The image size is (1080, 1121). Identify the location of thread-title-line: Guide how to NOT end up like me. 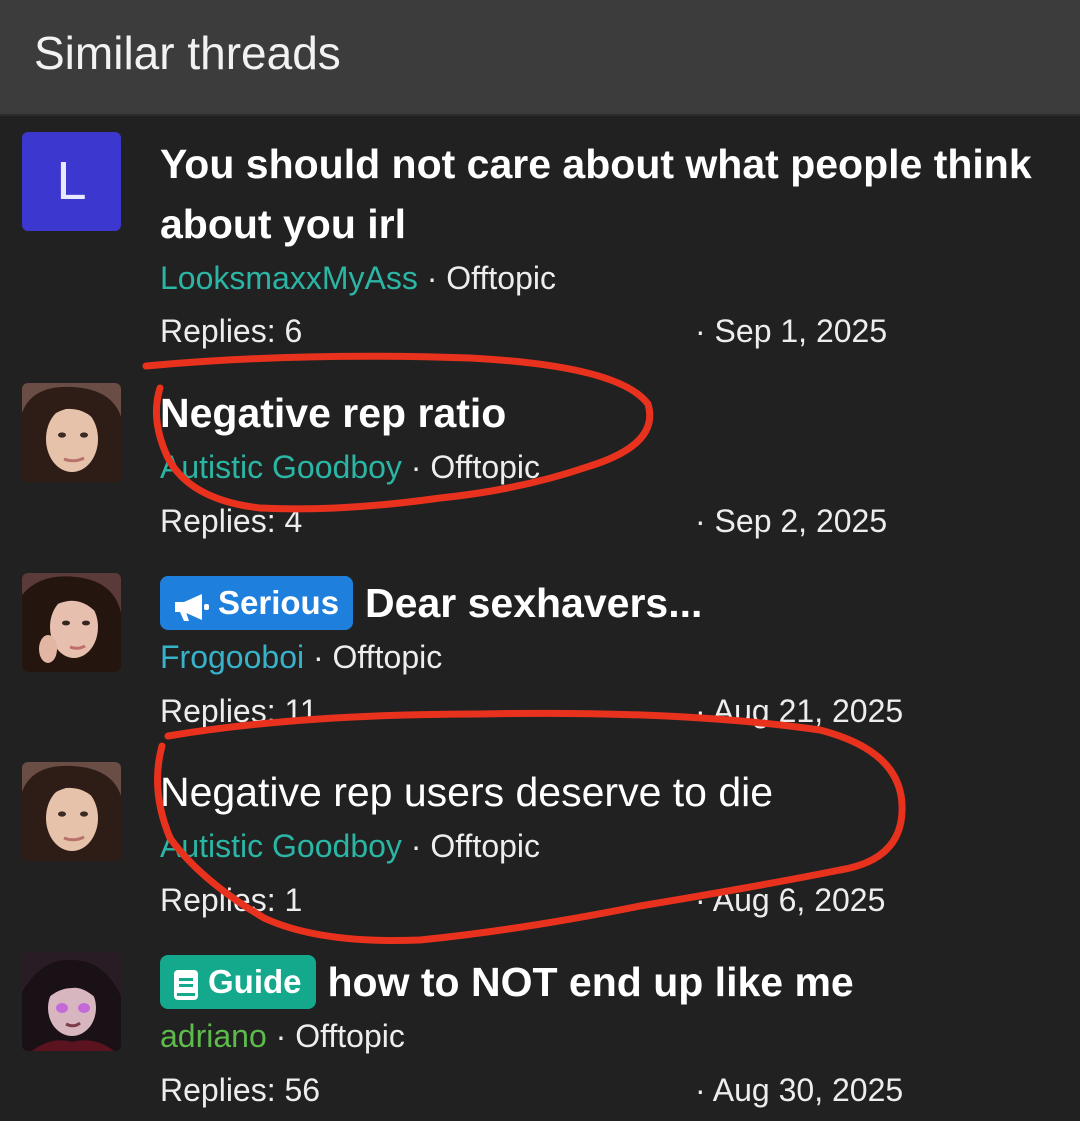
(507, 982).